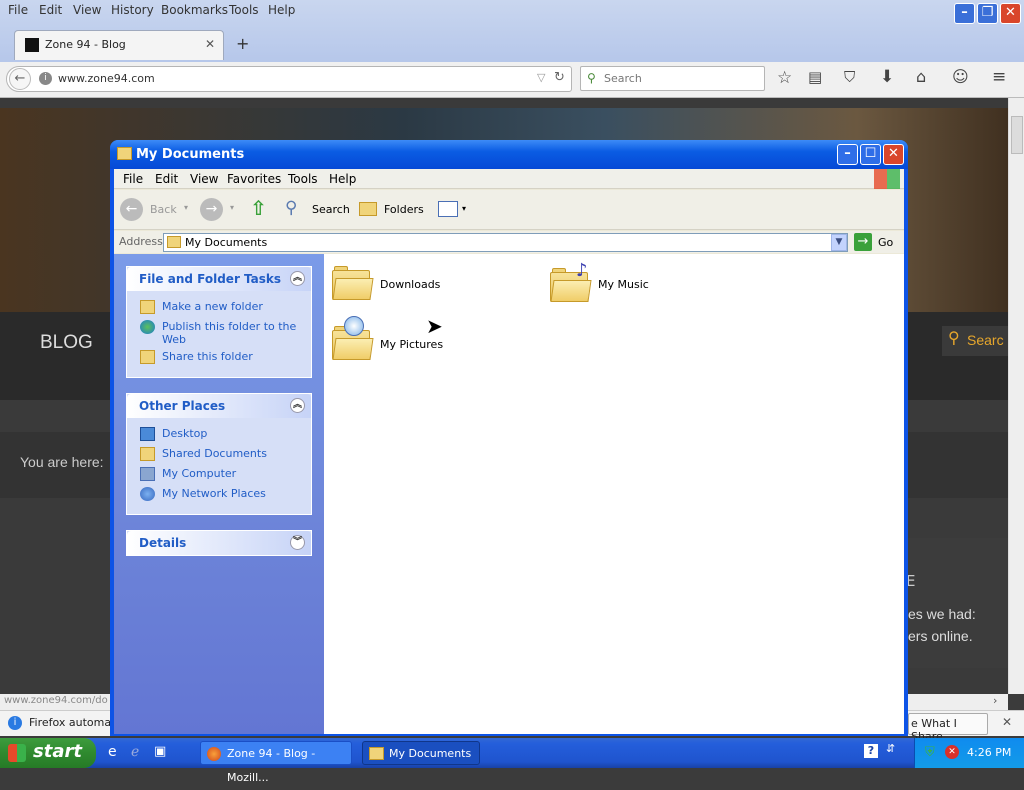  Describe the element at coordinates (50, 10) in the screenshot. I see `ff-menu-edit: Edit` at that location.